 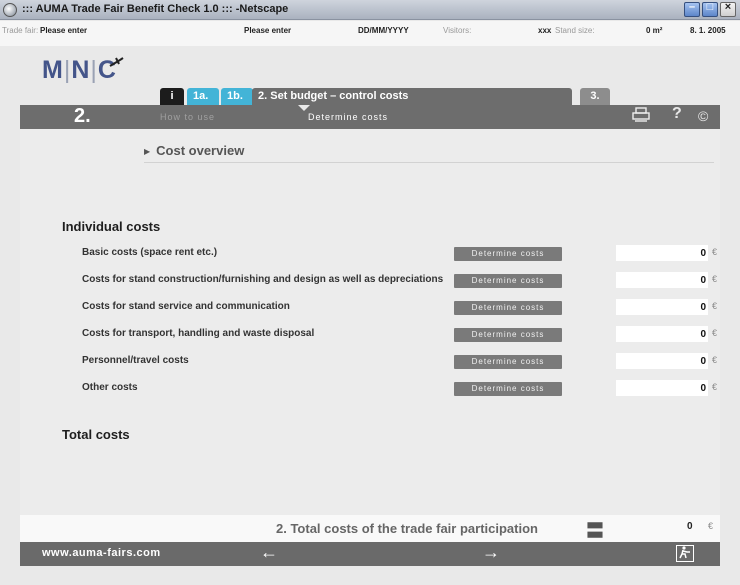 I want to click on close-button: ×, so click(x=728, y=9).